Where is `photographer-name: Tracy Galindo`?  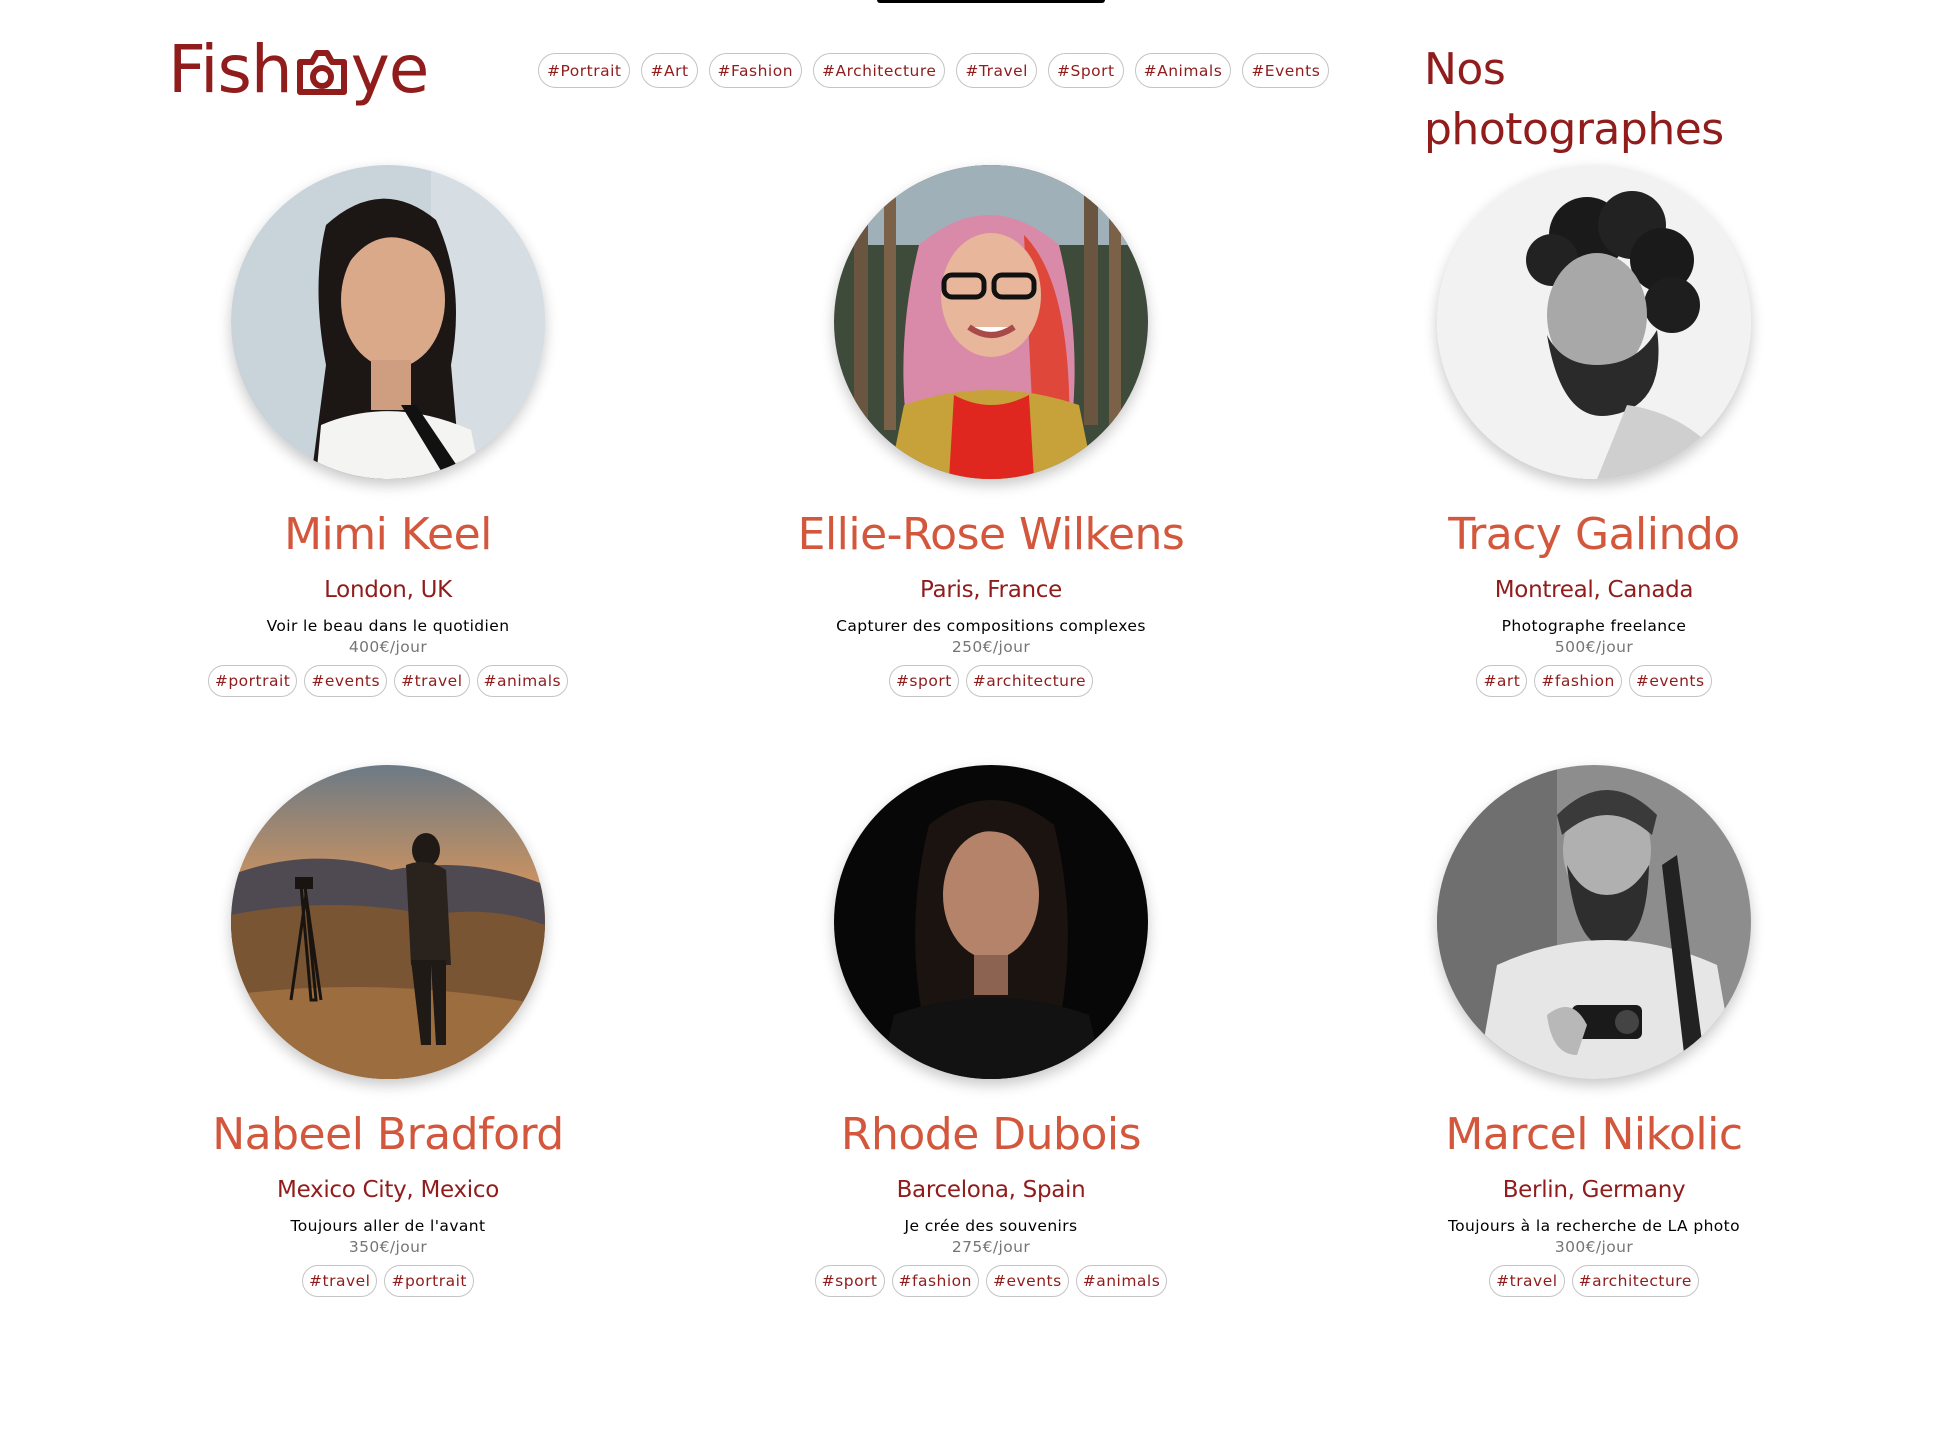 photographer-name: Tracy Galindo is located at coordinates (1594, 535).